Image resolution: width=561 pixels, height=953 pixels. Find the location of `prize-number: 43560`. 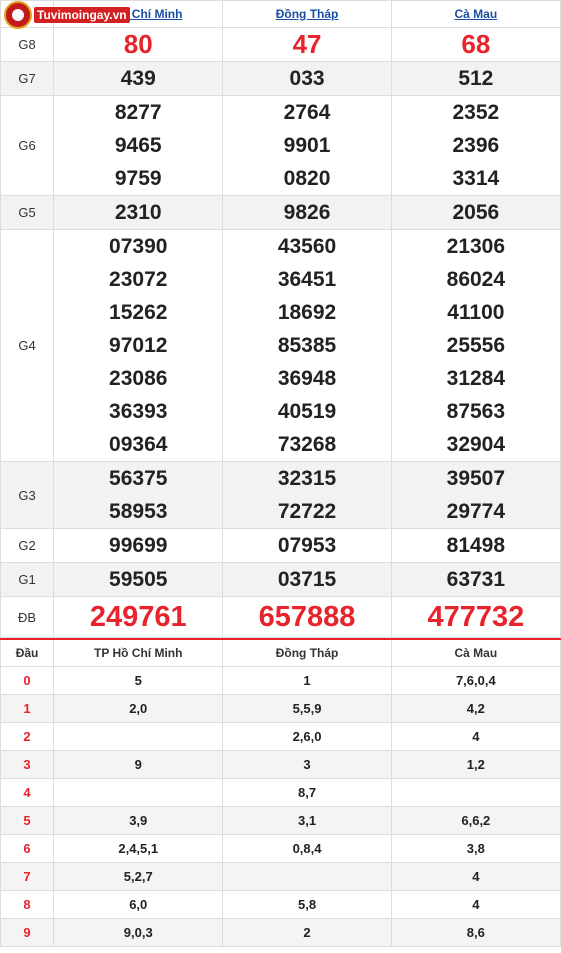

prize-number: 43560 is located at coordinates (307, 246).